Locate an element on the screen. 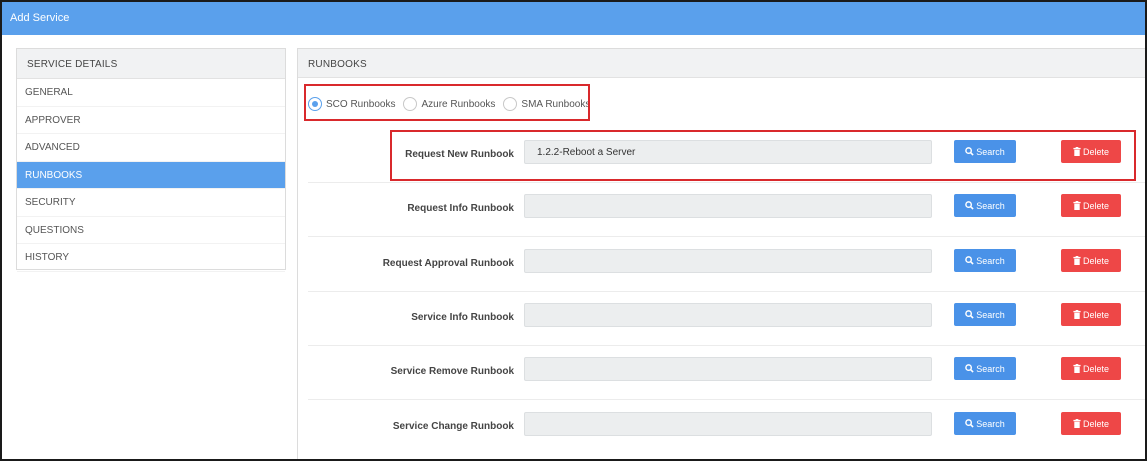 The width and height of the screenshot is (1147, 461). sidebar-item-general: GENERAL is located at coordinates (151, 93).